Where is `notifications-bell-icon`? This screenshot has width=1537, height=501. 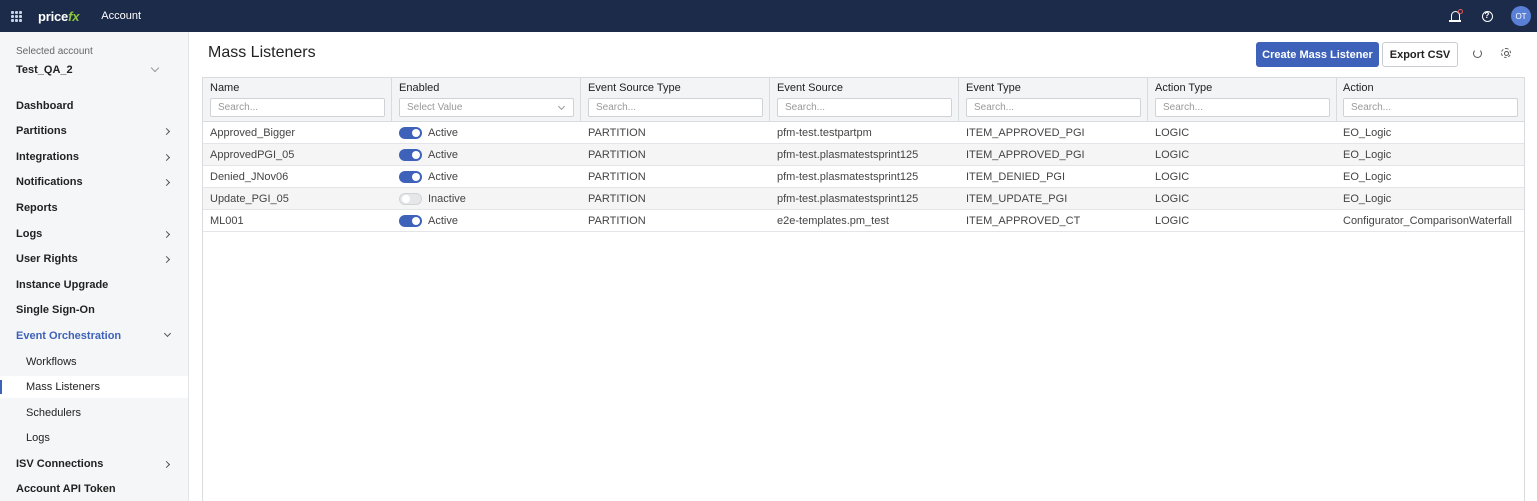 notifications-bell-icon is located at coordinates (1455, 16).